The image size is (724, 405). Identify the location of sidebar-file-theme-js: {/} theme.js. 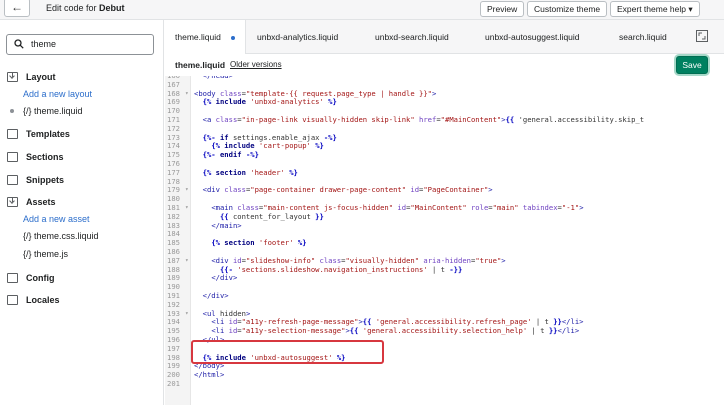
(45, 254).